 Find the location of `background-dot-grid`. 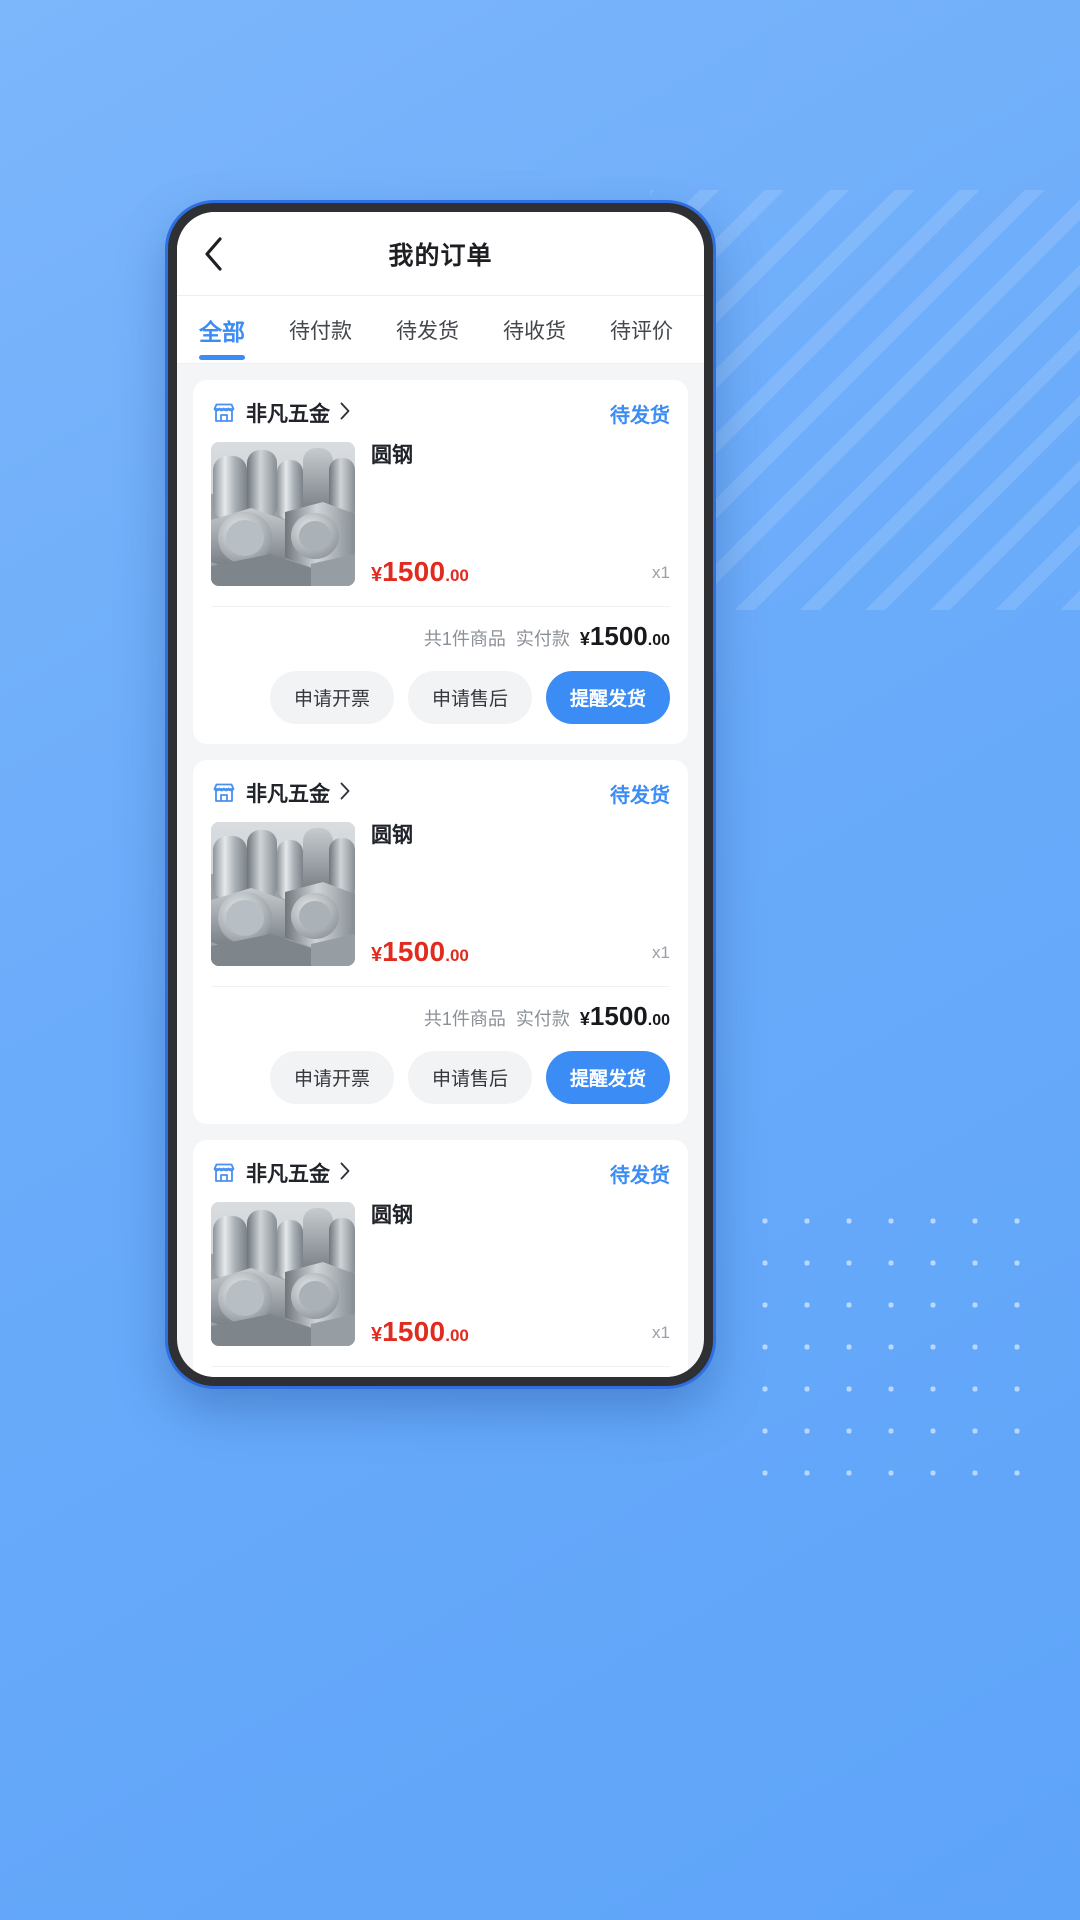

background-dot-grid is located at coordinates (894, 1340).